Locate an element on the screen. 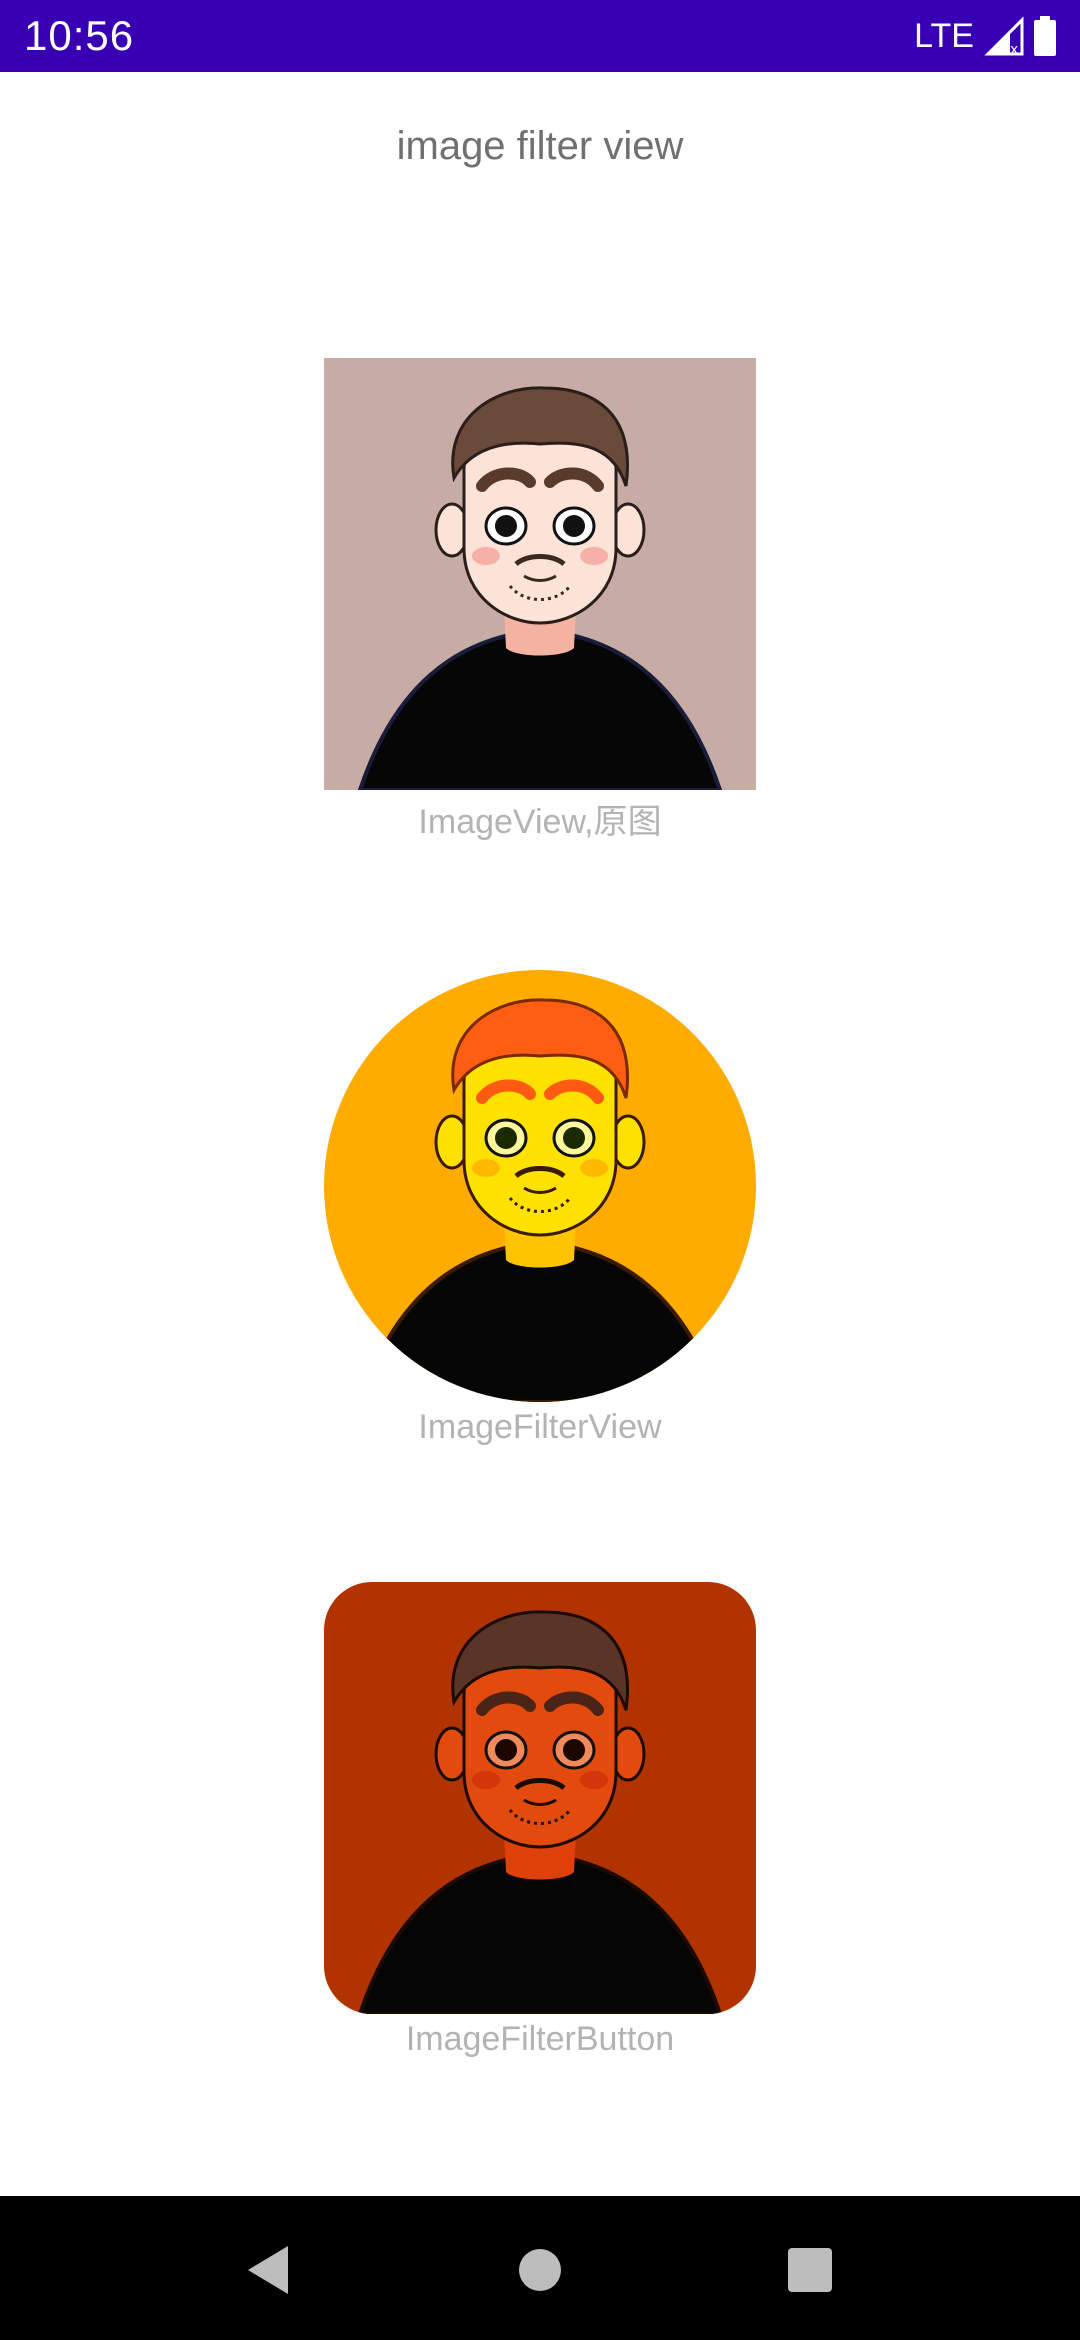 This screenshot has height=2340, width=1080. imagefilterview is located at coordinates (540, 1186).